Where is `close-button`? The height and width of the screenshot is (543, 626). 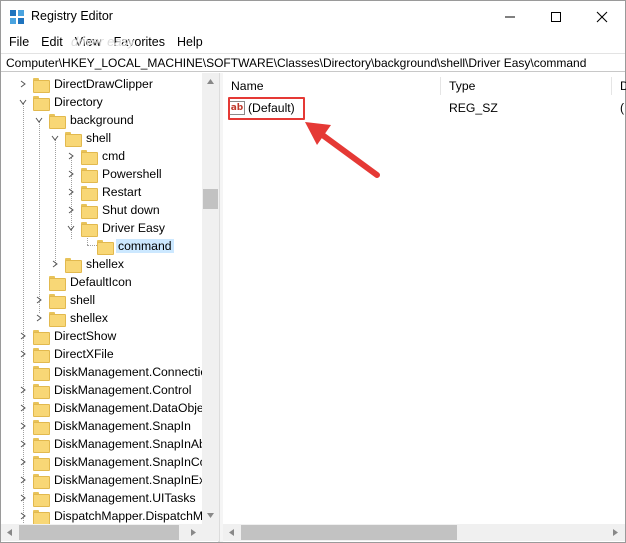 close-button is located at coordinates (602, 16).